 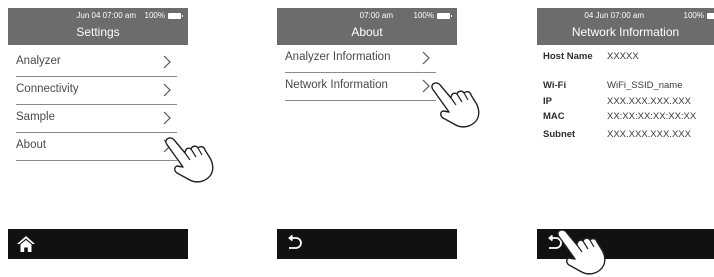 I want to click on menu-item-about: About, so click(x=96, y=146).